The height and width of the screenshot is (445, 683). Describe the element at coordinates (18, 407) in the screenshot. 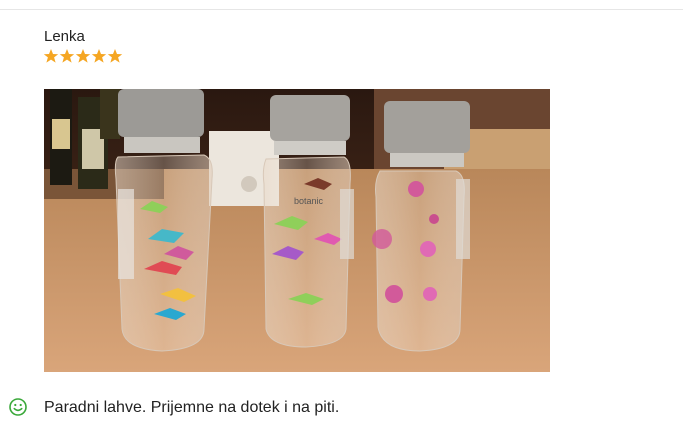

I see `smiley-positive-icon` at that location.